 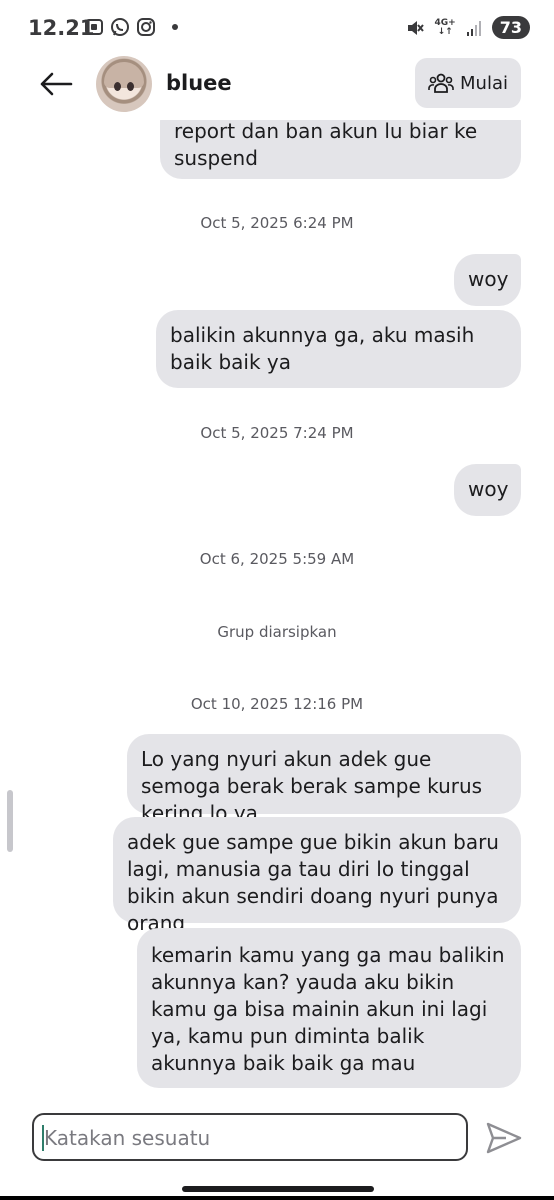 I want to click on whatsapp-notification-icon, so click(x=120, y=27).